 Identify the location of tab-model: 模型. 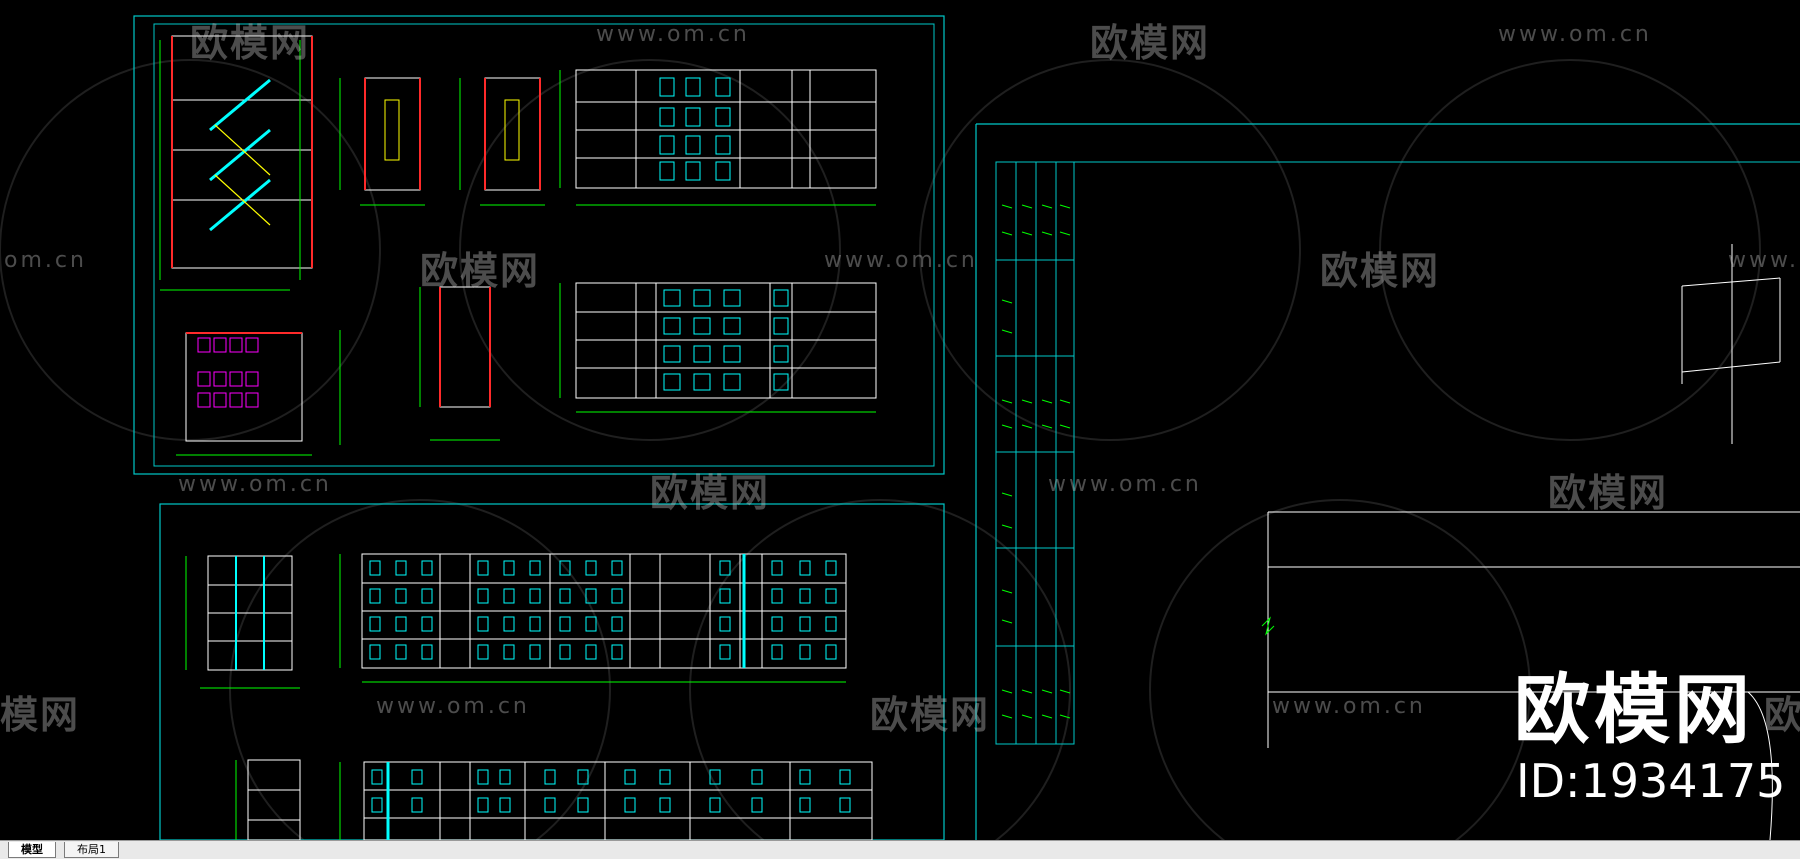
(32, 850).